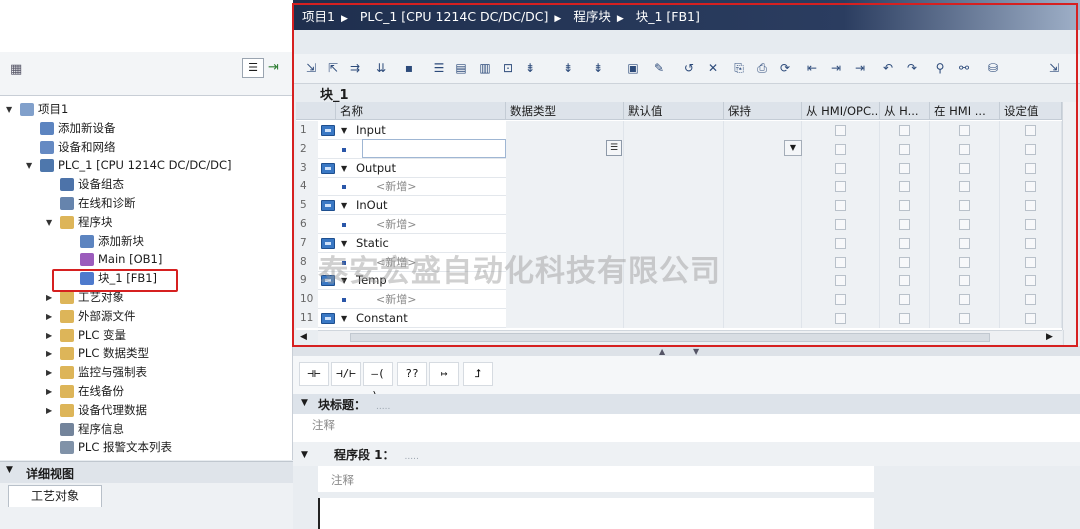  I want to click on tree-item-label: PLC 报警文本列表, so click(125, 447).